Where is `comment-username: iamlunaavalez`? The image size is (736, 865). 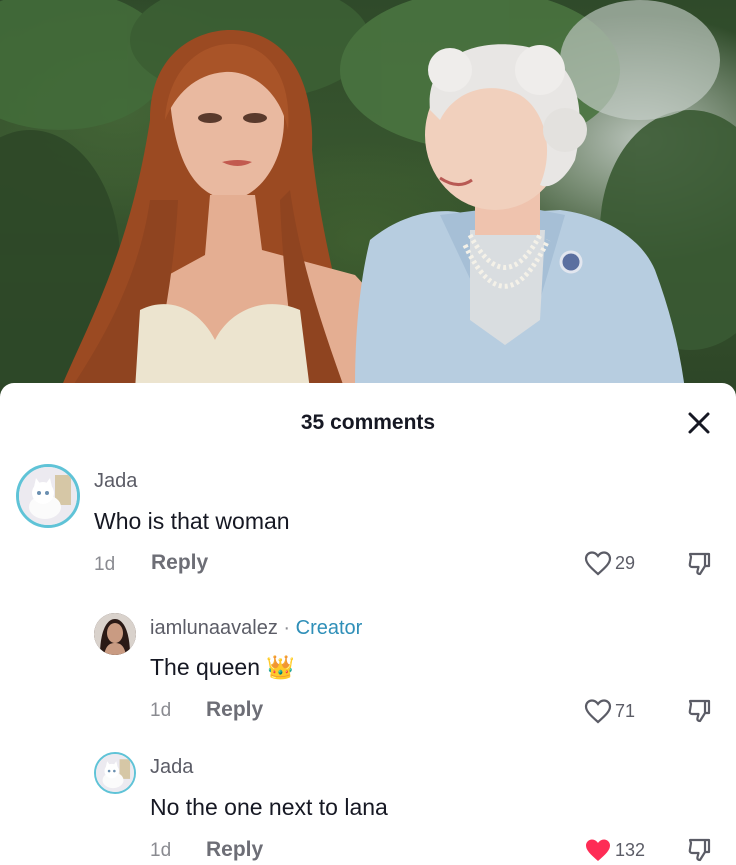
comment-username: iamlunaavalez is located at coordinates (214, 628).